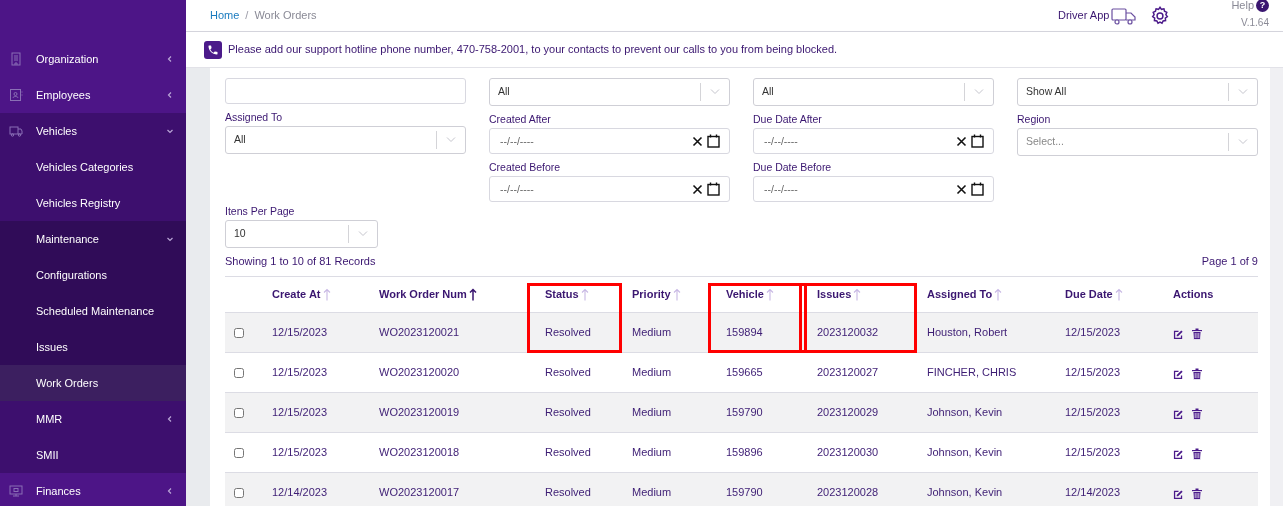 Image resolution: width=1283 pixels, height=506 pixels. I want to click on id-badge-icon, so click(16, 95).